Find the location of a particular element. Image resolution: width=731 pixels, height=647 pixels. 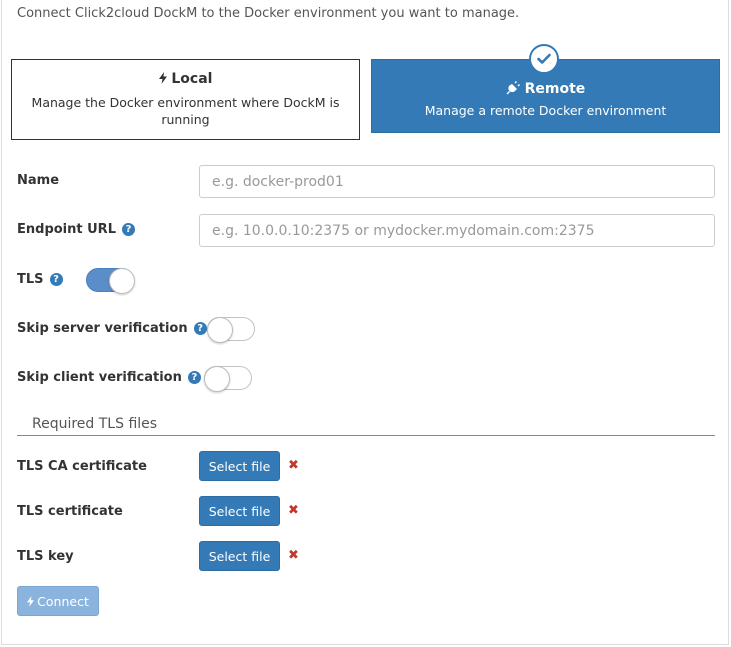

skip-server-verification-label: Skip server verification is located at coordinates (102, 328).